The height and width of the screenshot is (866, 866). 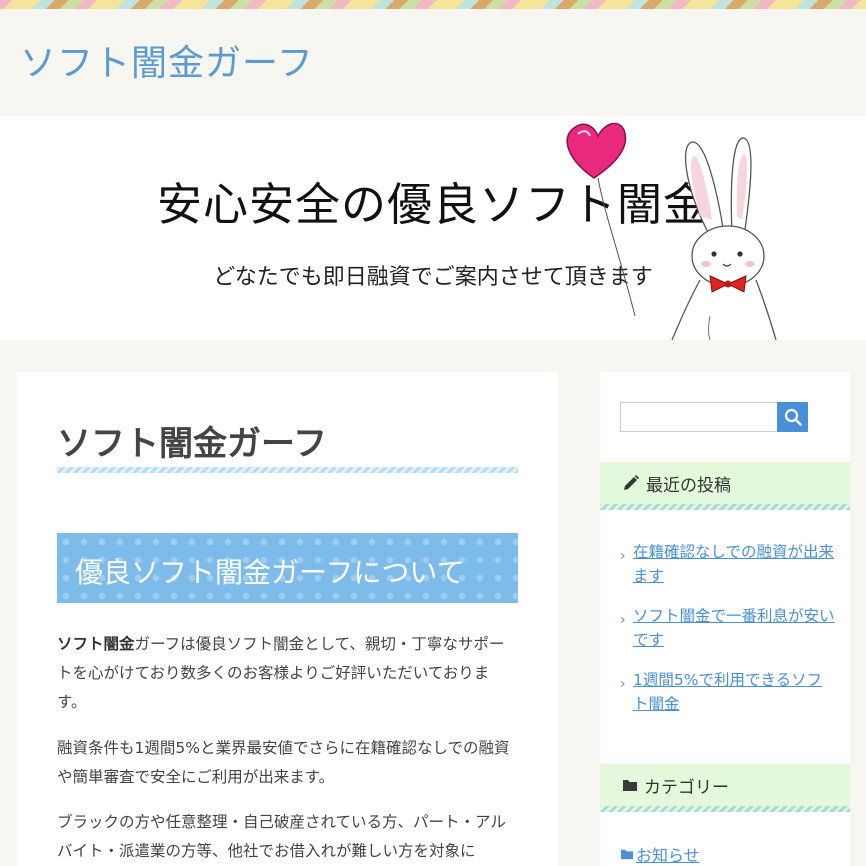 I want to click on search-icon, so click(x=793, y=417).